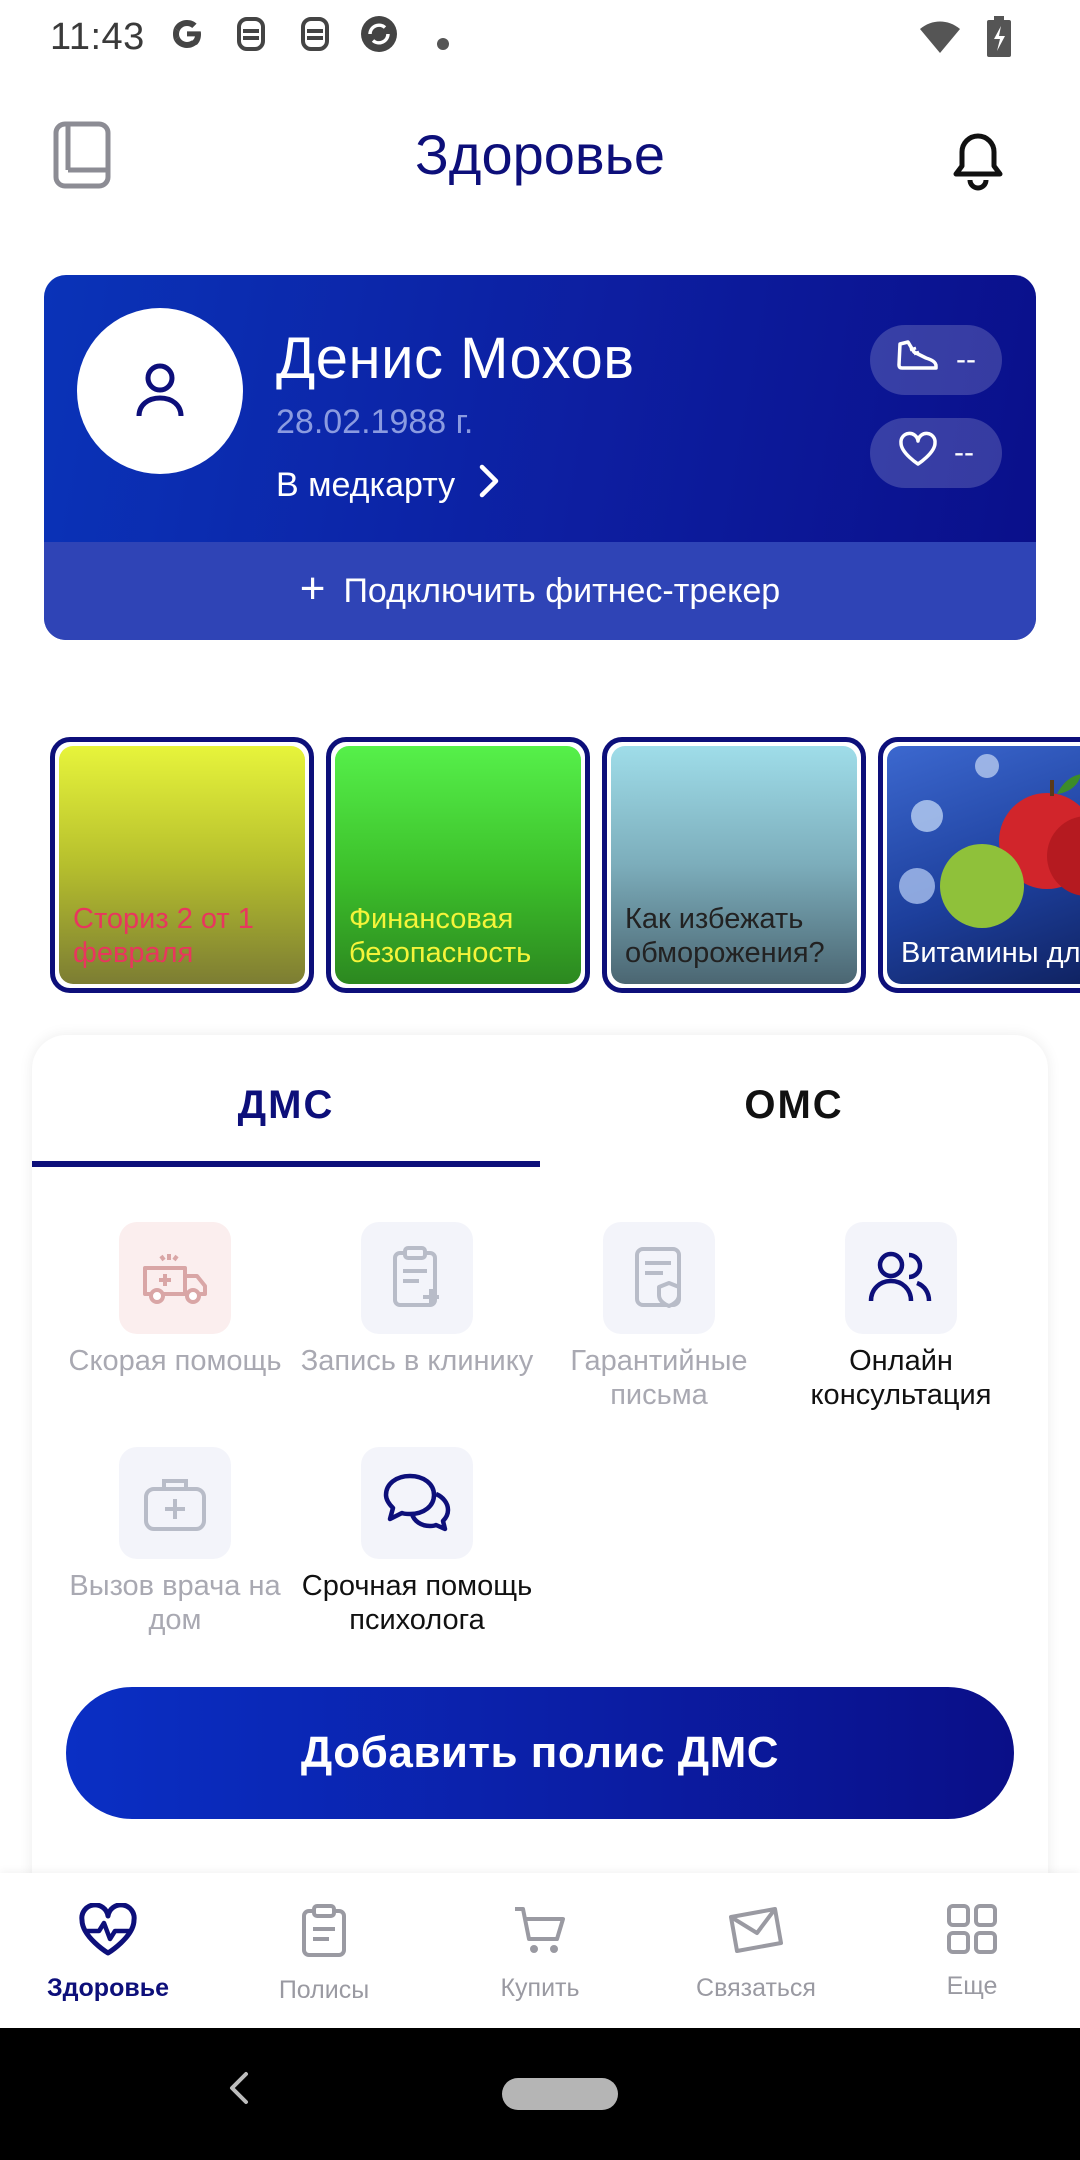 The image size is (1080, 2160). I want to click on nav-item-buy: Купить, so click(540, 1950).